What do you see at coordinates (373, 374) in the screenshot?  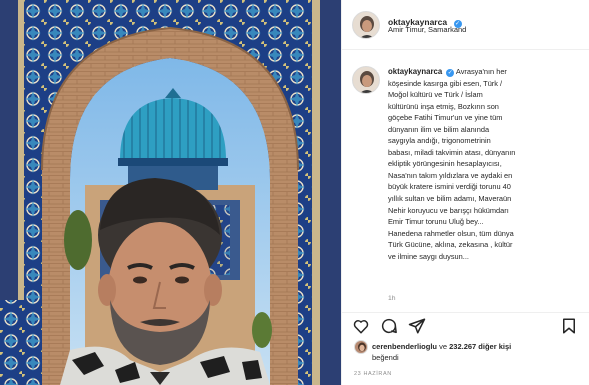 I see `post-date: 23 HAZİRAN` at bounding box center [373, 374].